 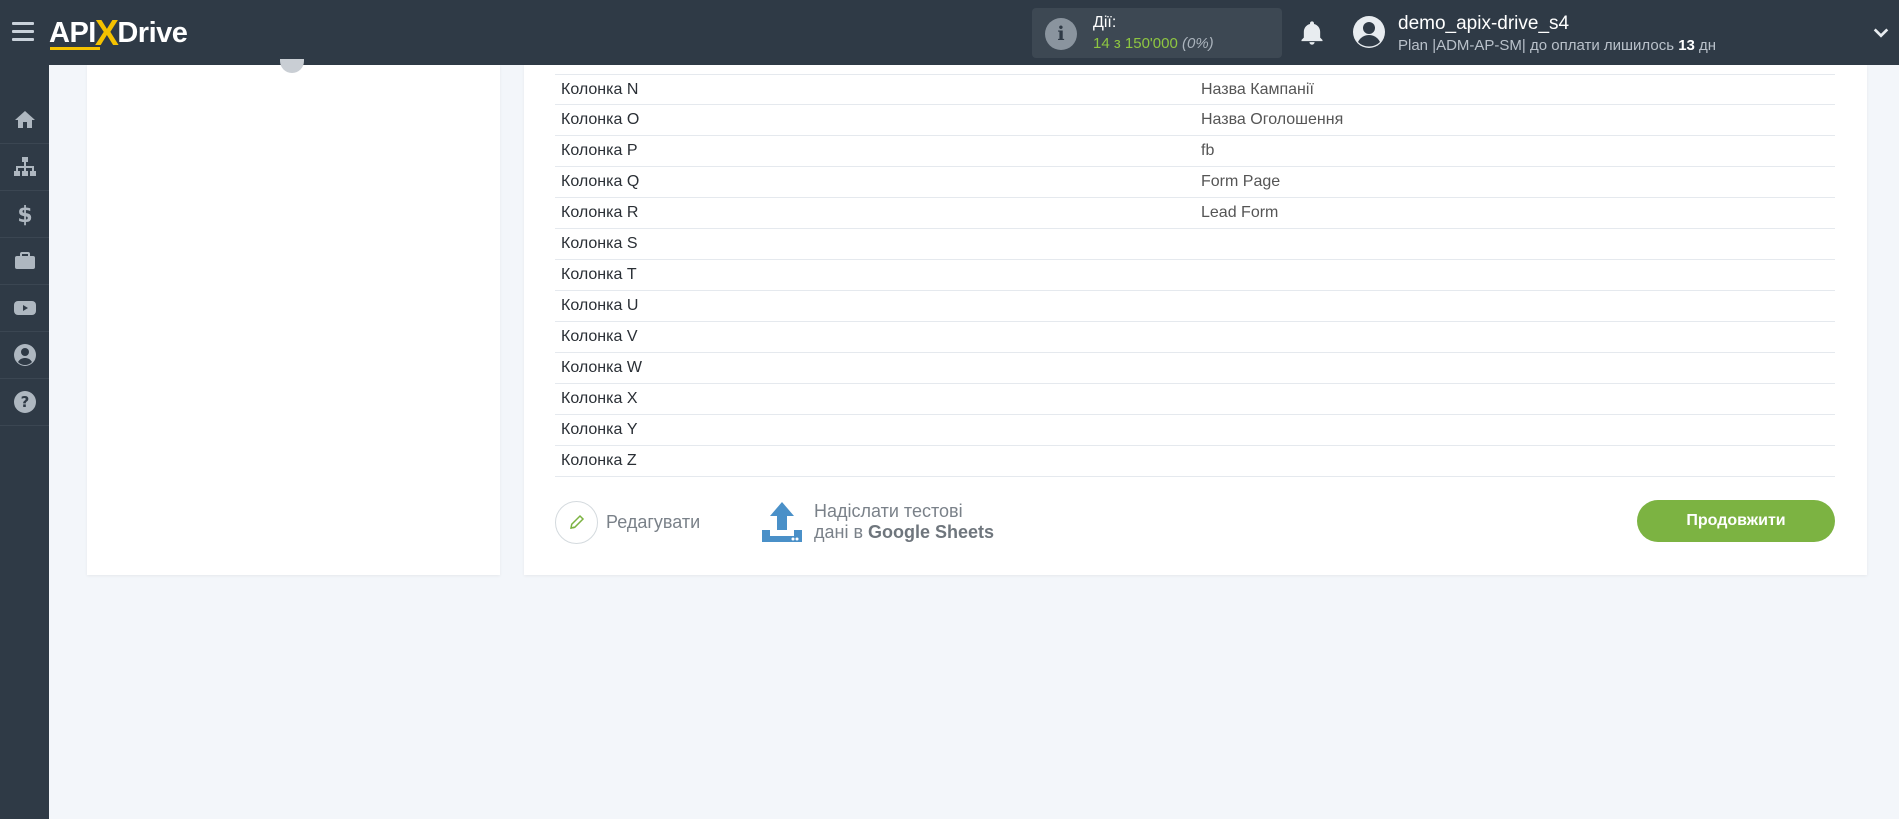 I want to click on plan-suffix: дн, so click(x=1705, y=45).